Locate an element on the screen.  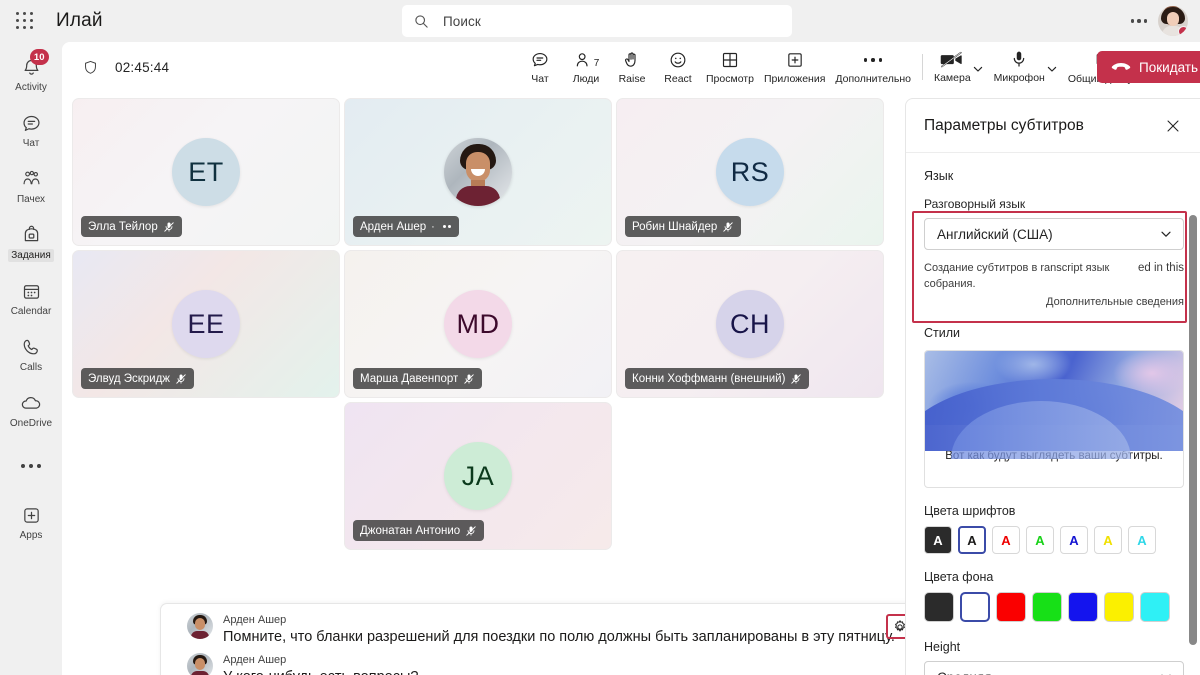
meeting-react-button: React is located at coordinates (678, 67).